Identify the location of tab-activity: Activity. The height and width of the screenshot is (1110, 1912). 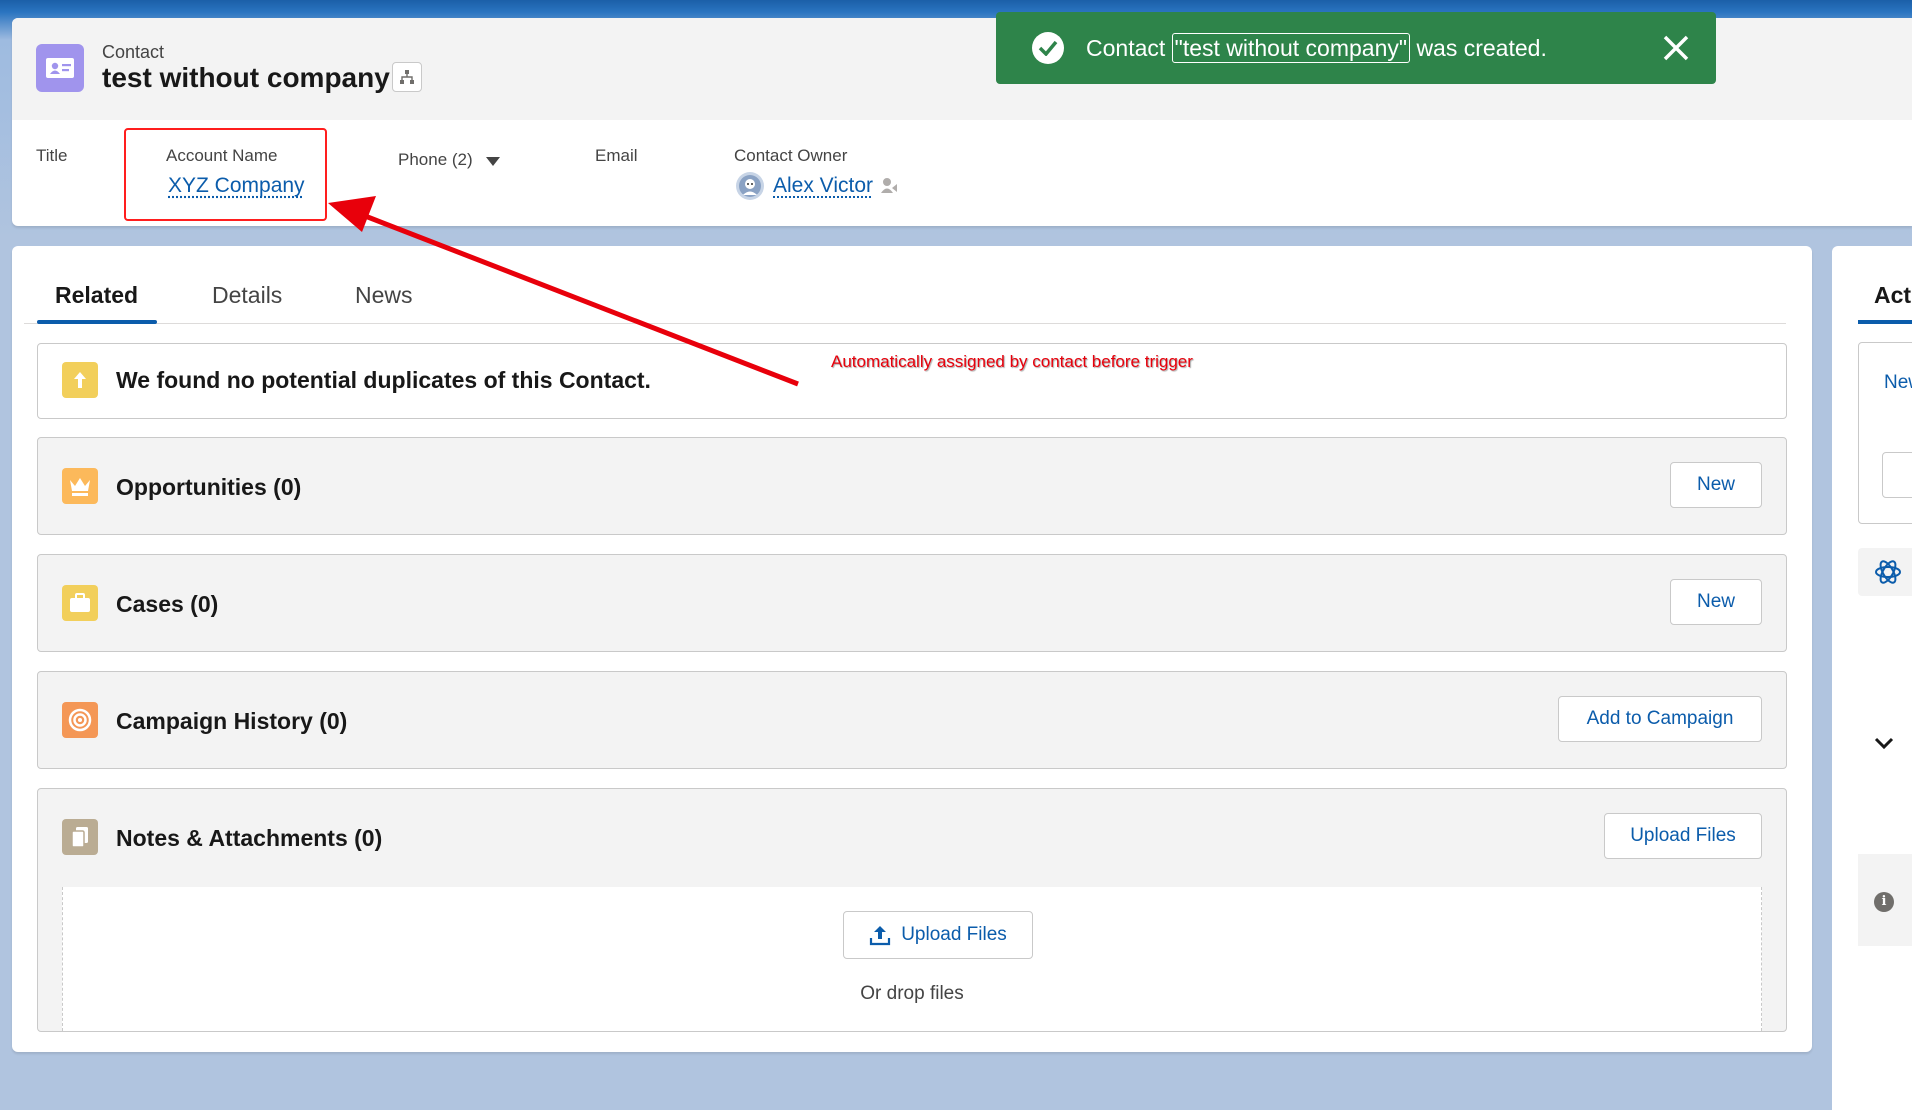
(1893, 295).